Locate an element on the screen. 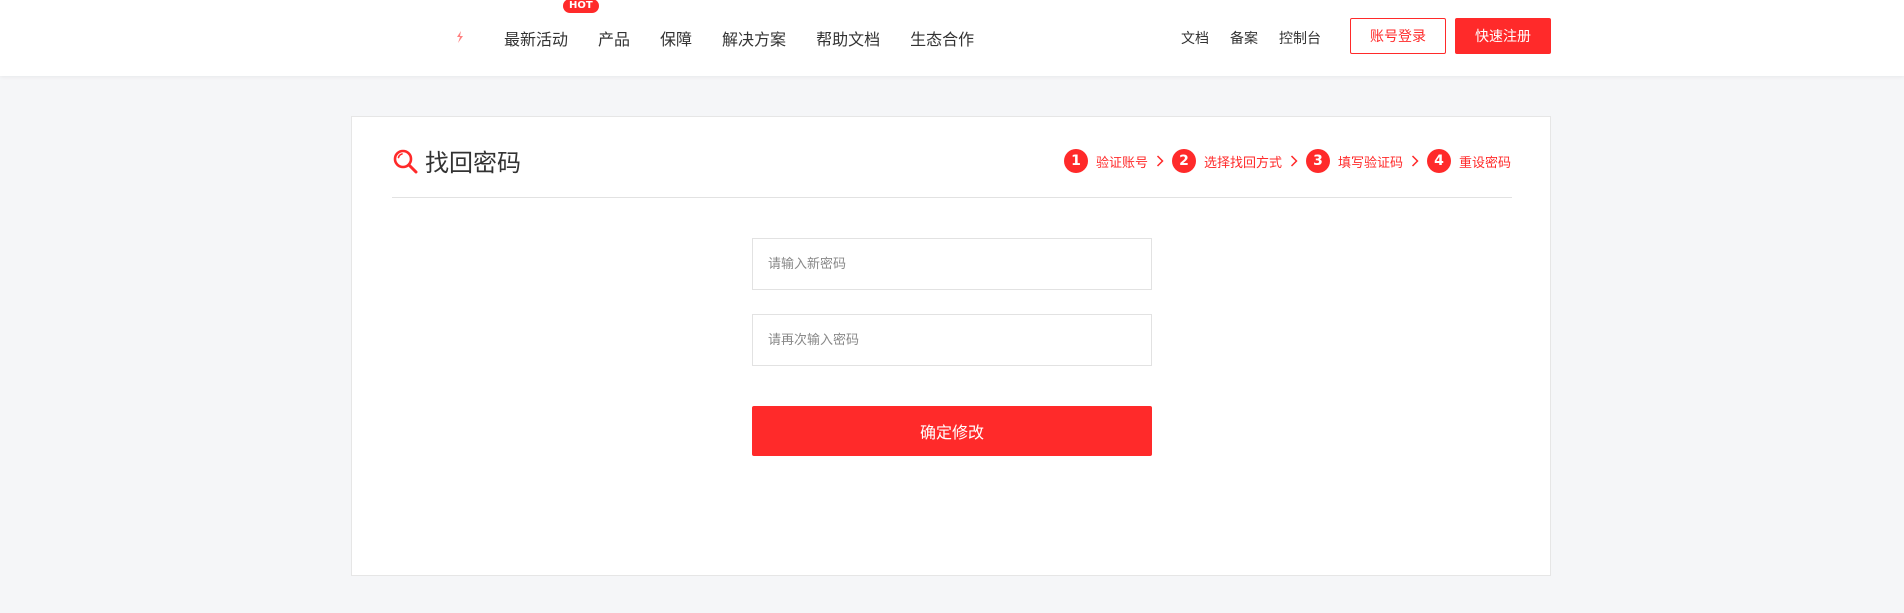 This screenshot has width=1904, height=613. nav-item-label: 保障 is located at coordinates (676, 39).